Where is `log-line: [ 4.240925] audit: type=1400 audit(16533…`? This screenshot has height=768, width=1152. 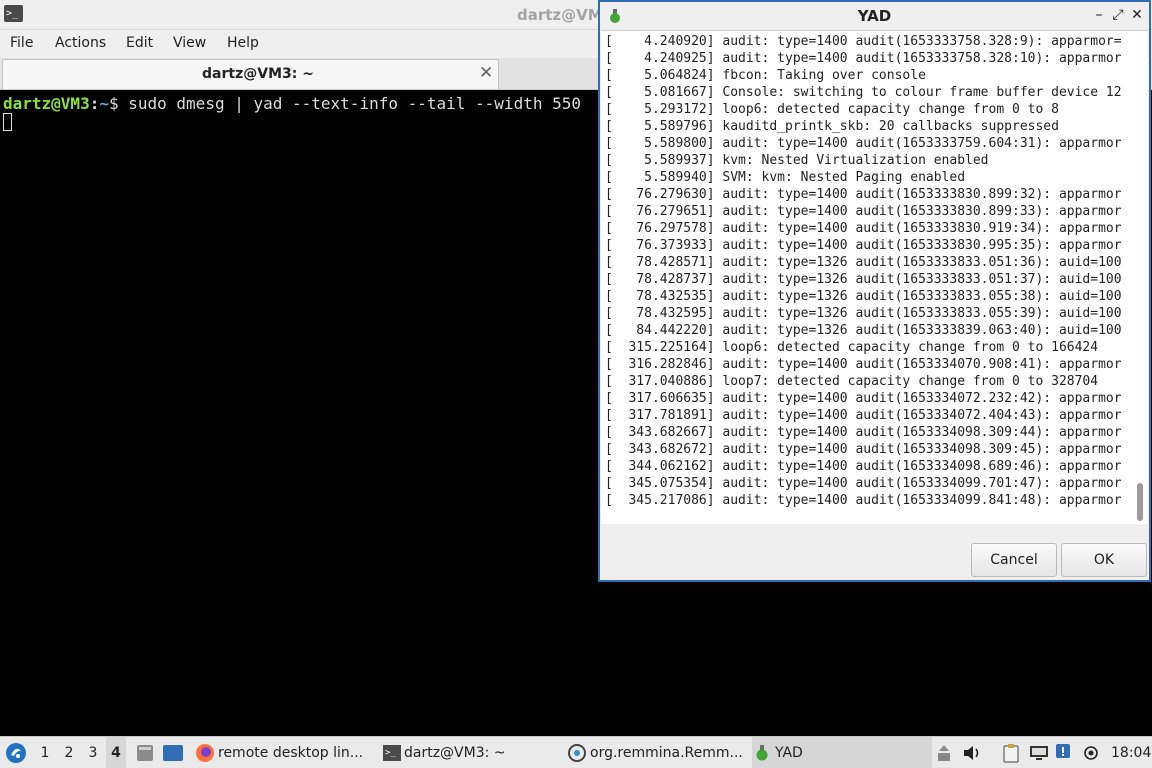 log-line: [ 4.240925] audit: type=1400 audit(16533… is located at coordinates (863, 58).